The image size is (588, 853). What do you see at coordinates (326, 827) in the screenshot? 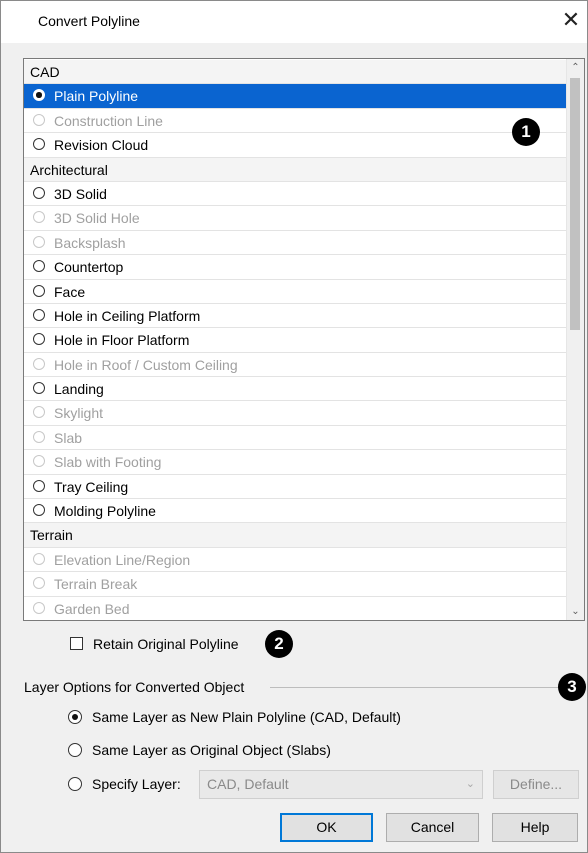
I see `ok-button: OK` at bounding box center [326, 827].